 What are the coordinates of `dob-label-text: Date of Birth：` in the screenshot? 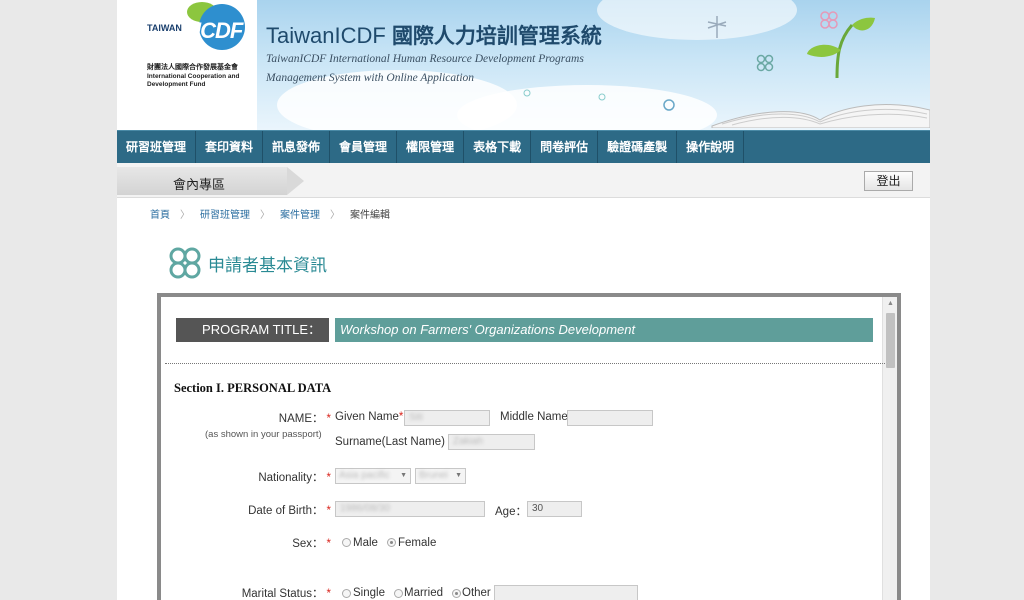 It's located at (286, 511).